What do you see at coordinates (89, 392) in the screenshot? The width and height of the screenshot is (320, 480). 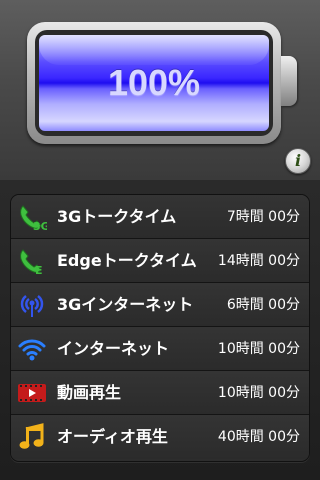 I see `row-label: 動画再生` at bounding box center [89, 392].